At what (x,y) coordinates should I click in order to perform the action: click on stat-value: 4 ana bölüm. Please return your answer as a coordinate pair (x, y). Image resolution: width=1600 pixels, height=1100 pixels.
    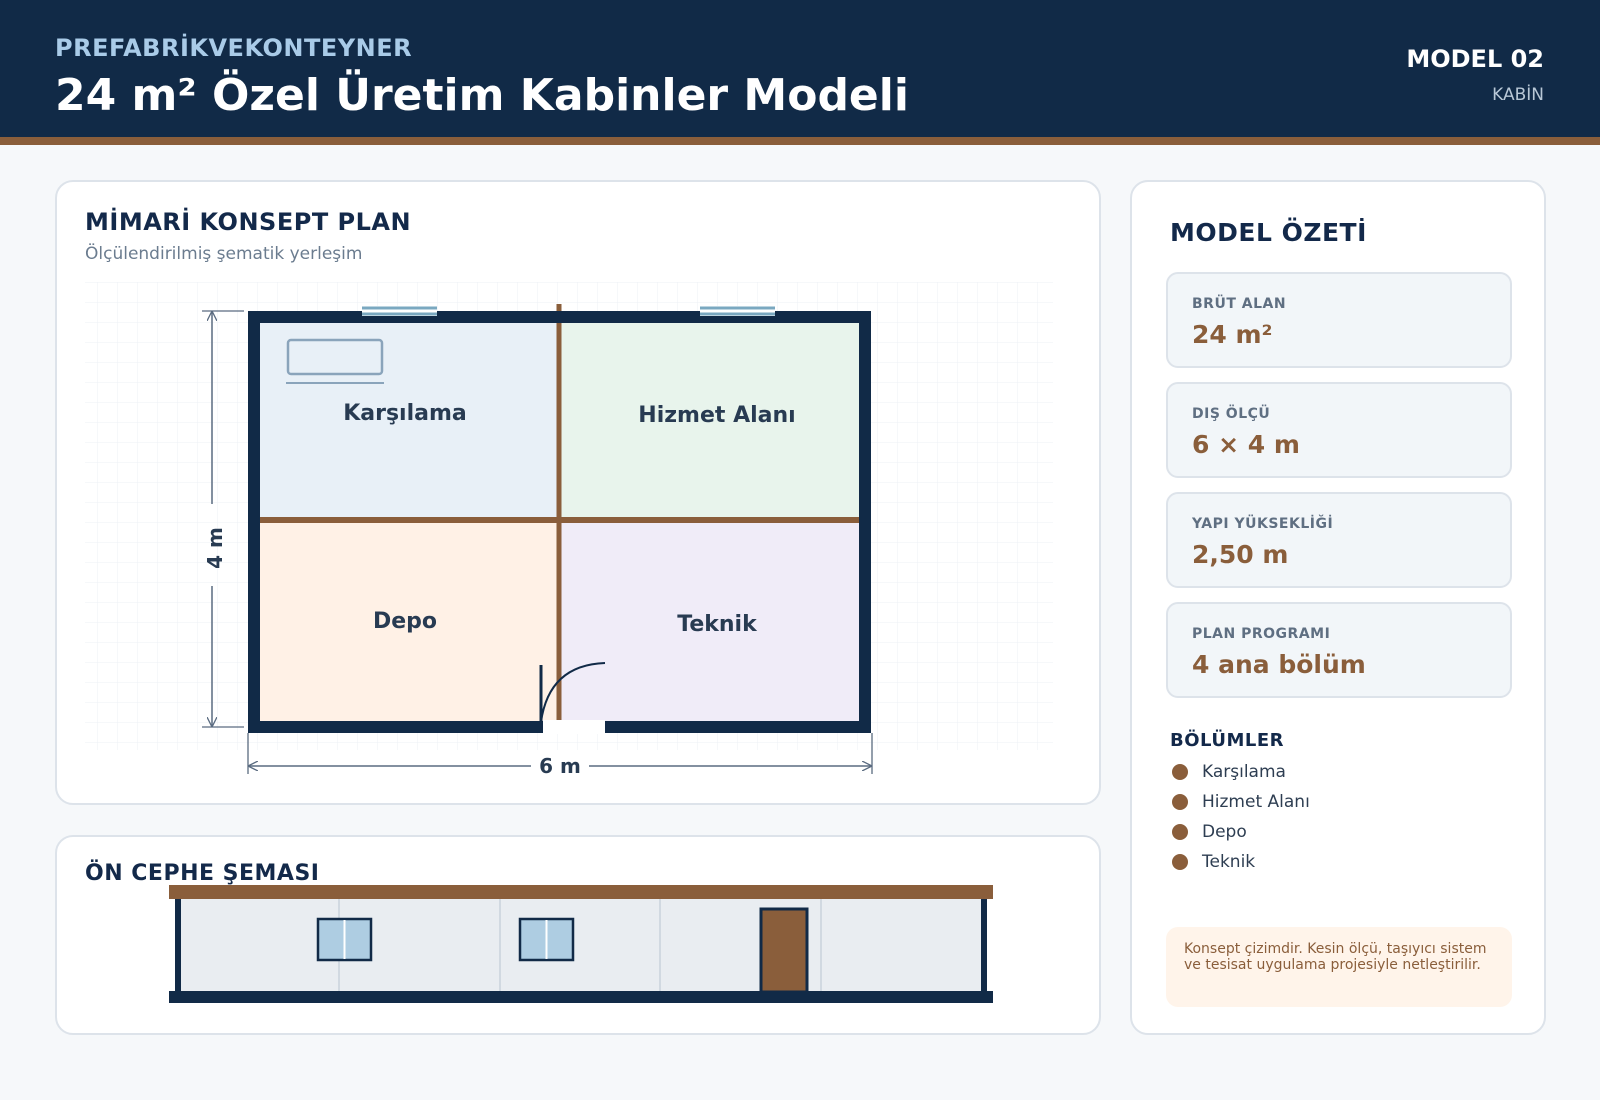
    Looking at the image, I should click on (1279, 664).